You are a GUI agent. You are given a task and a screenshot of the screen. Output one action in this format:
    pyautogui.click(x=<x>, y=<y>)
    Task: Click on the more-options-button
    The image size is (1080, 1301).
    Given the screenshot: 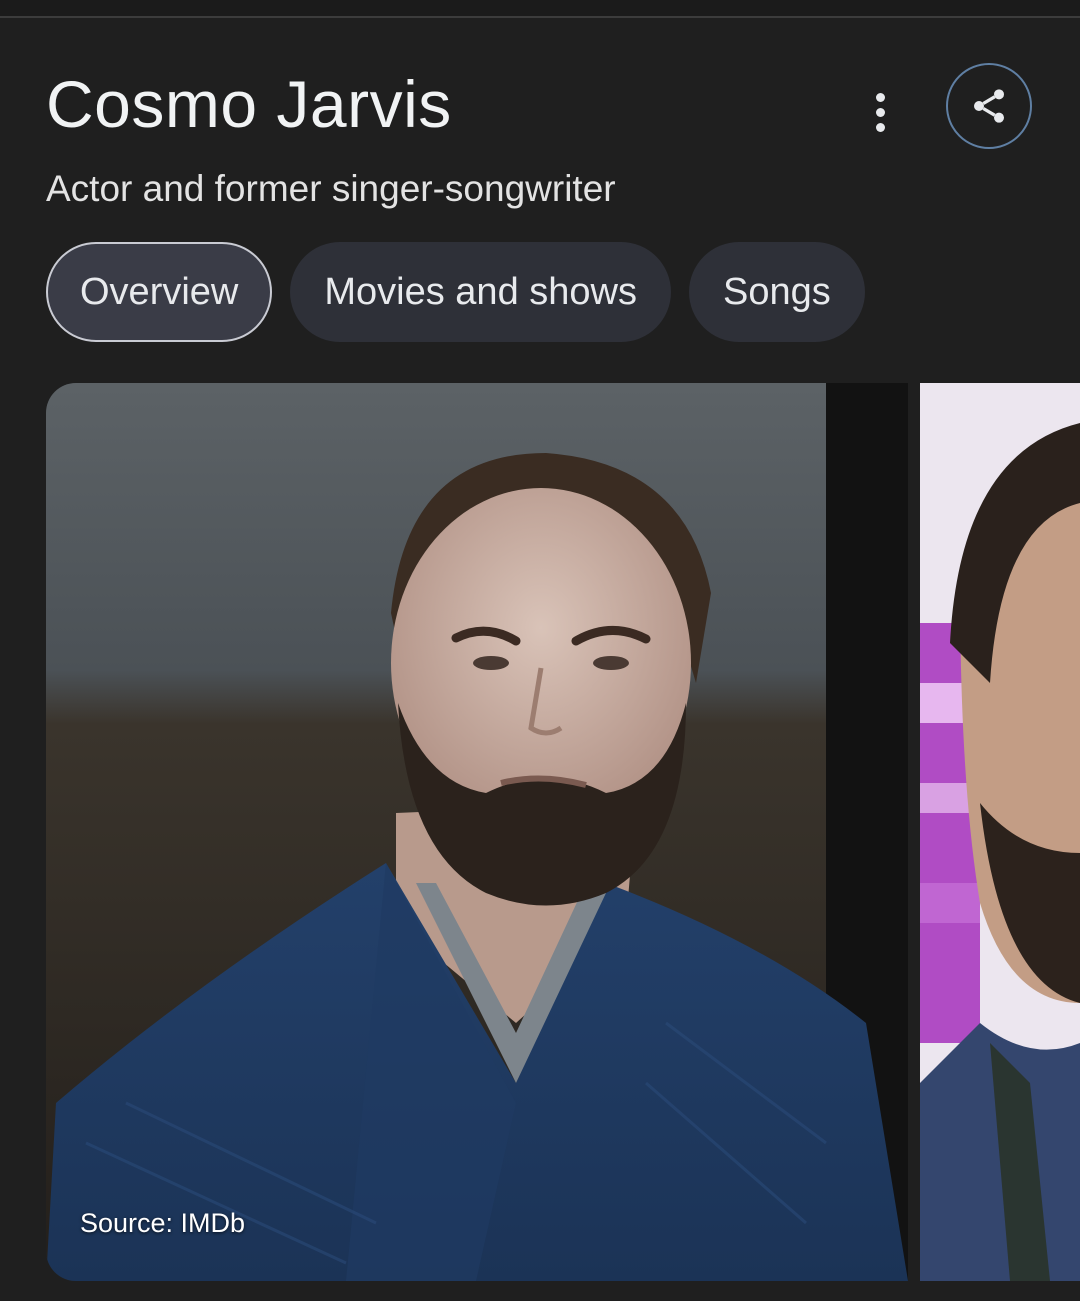 What is the action you would take?
    pyautogui.click(x=880, y=112)
    